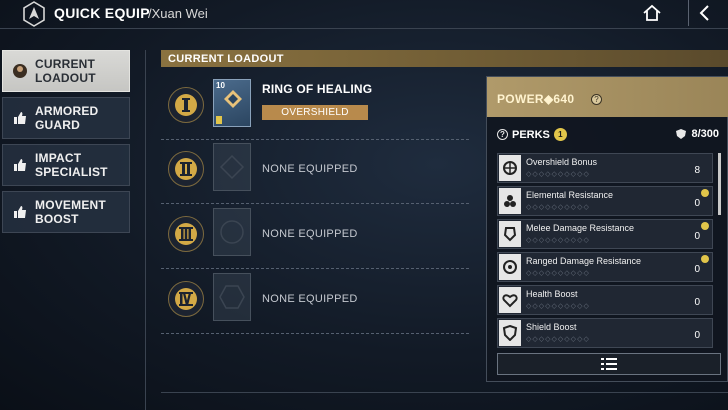 Image resolution: width=728 pixels, height=410 pixels. I want to click on nav-label: CURRENT LOADOUT, so click(65, 71).